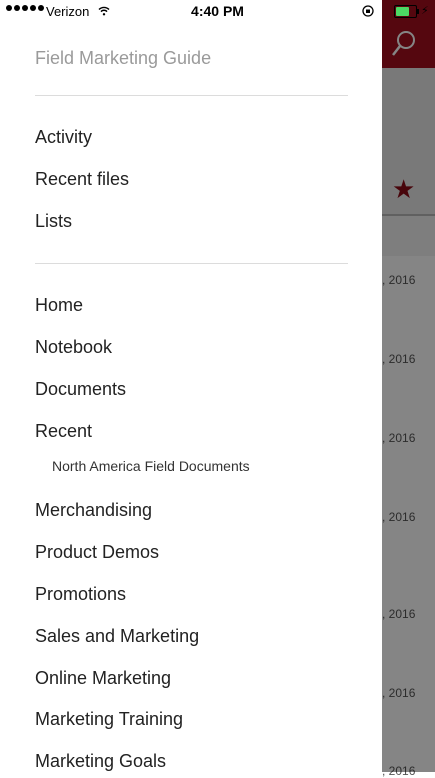 The image size is (435, 778). What do you see at coordinates (103, 678) in the screenshot?
I see `nav-item-online-marketing: Online Marketing` at bounding box center [103, 678].